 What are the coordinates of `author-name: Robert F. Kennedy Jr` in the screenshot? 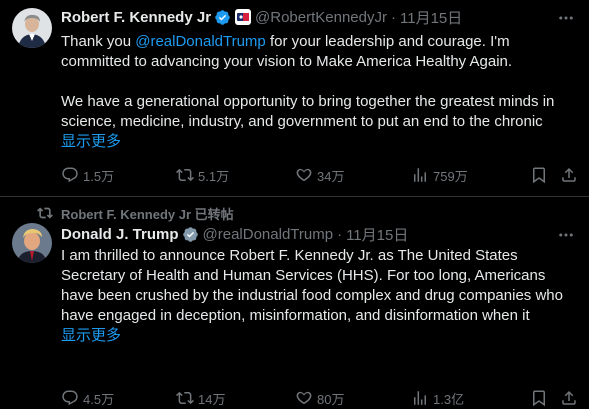 It's located at (136, 17).